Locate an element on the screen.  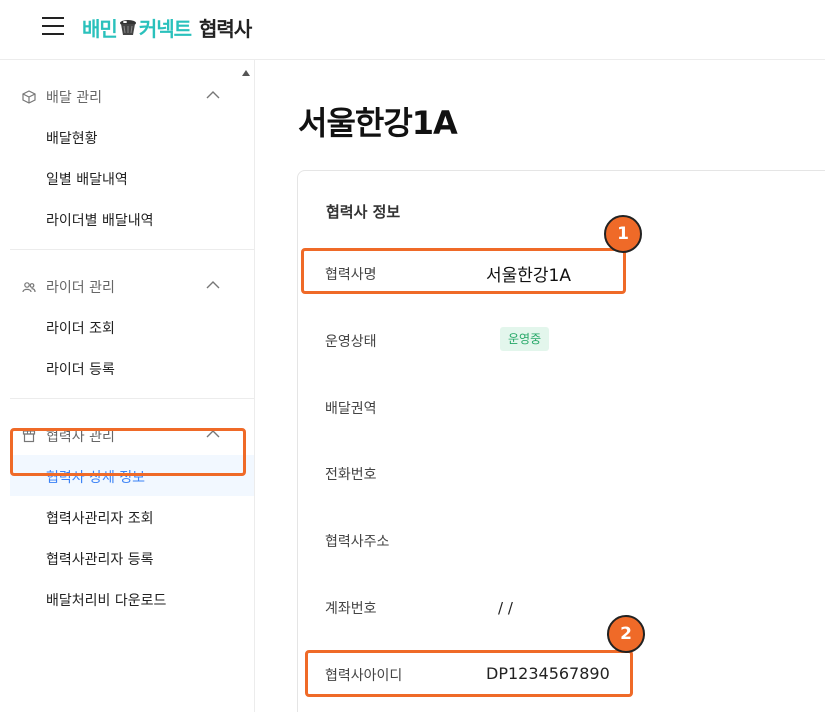
sidebar-item-rider-register: 라이더 등록 is located at coordinates (132, 367).